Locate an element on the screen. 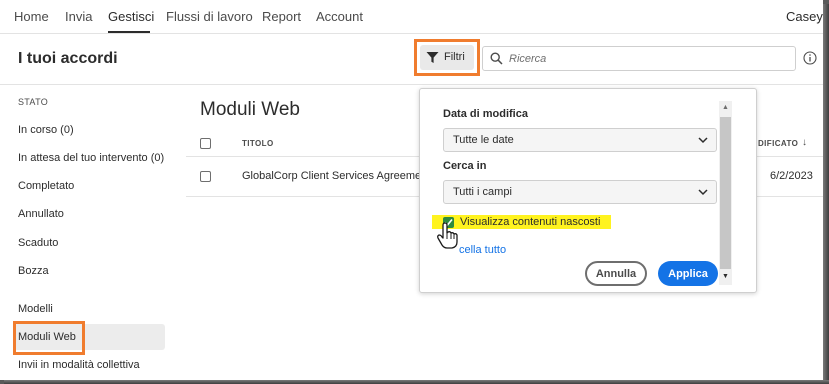  sidebar-item-cancelled: Annullato is located at coordinates (41, 214).